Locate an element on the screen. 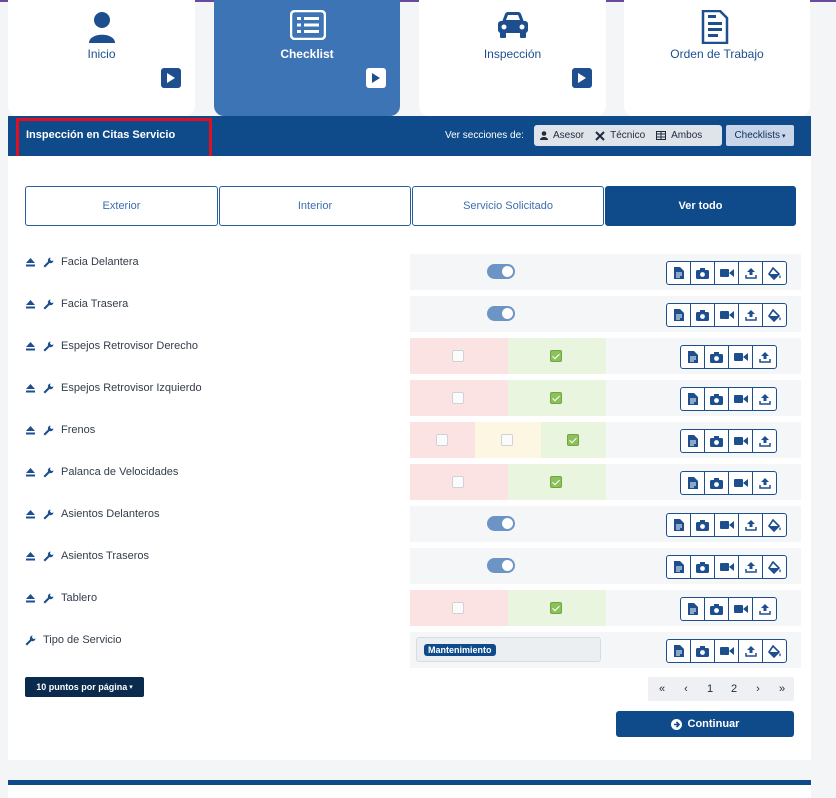 The width and height of the screenshot is (836, 798). per-page-dropdown: 10 puntos por página ▾ is located at coordinates (84, 687).